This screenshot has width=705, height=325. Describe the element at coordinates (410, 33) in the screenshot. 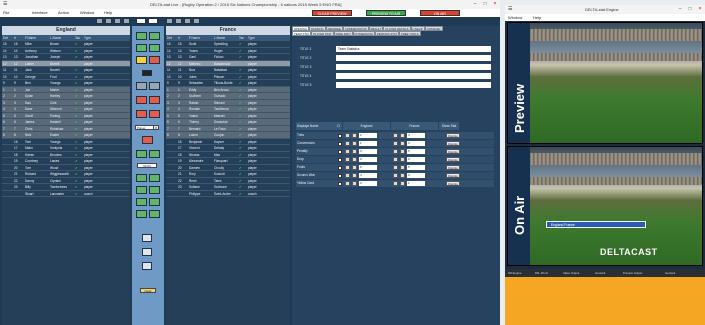

I see `graphics-tab: FREE TOOLS` at that location.